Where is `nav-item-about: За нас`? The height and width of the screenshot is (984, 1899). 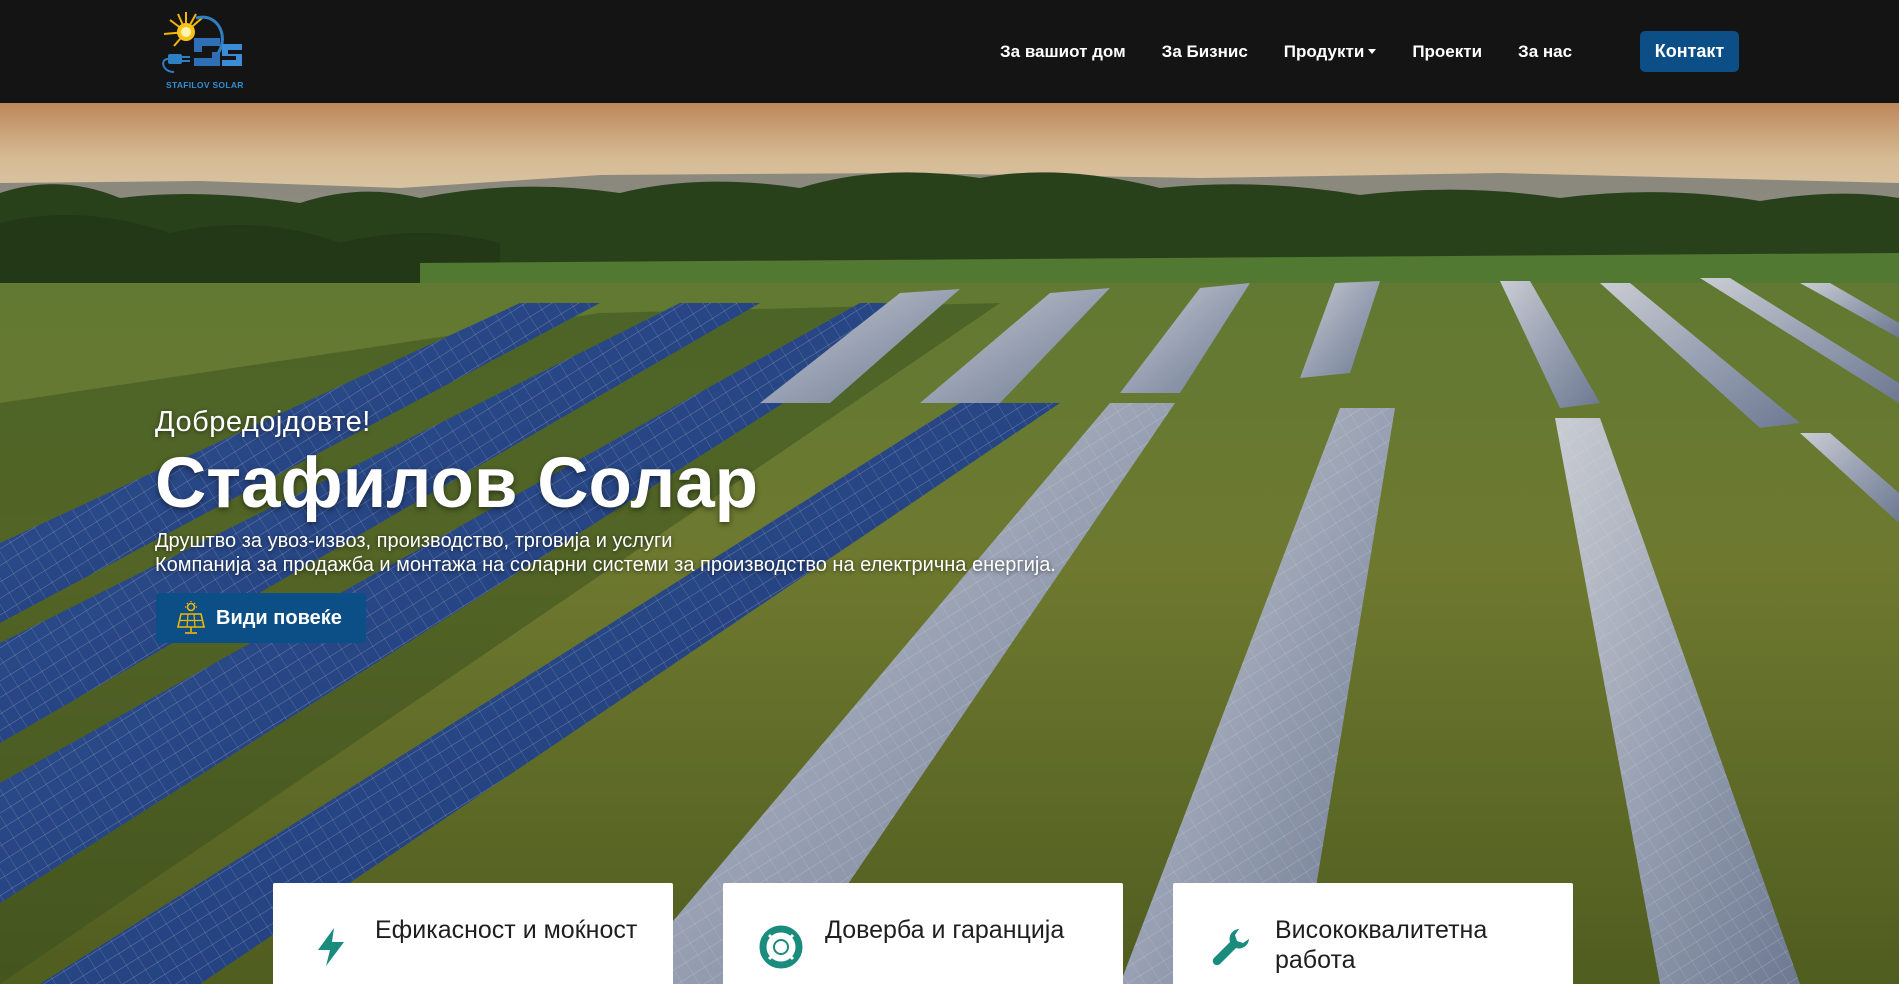
nav-item-about: За нас is located at coordinates (1545, 52).